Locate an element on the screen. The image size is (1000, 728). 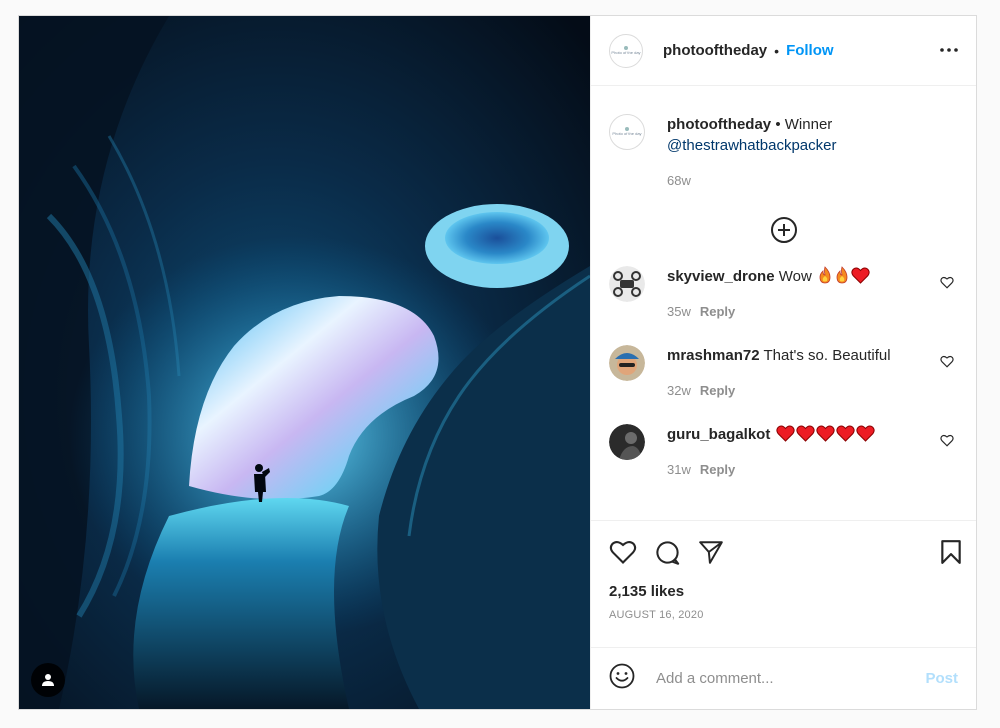
comment-time: 35w is located at coordinates (679, 311).